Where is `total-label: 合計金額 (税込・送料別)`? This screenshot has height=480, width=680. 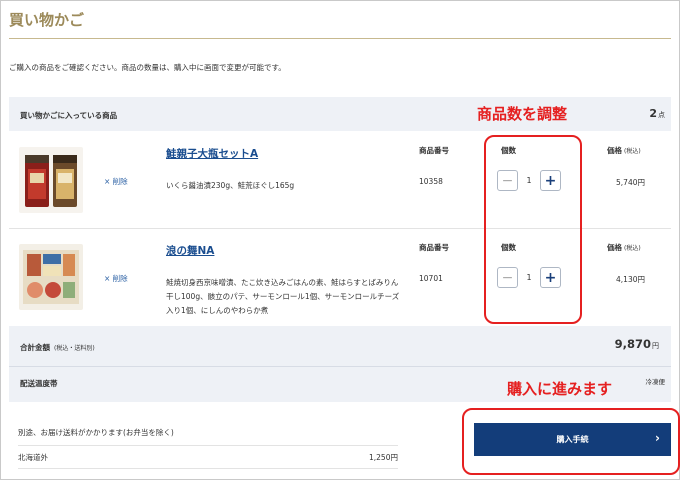
total-label: 合計金額 (税込・送料別) is located at coordinates (57, 347).